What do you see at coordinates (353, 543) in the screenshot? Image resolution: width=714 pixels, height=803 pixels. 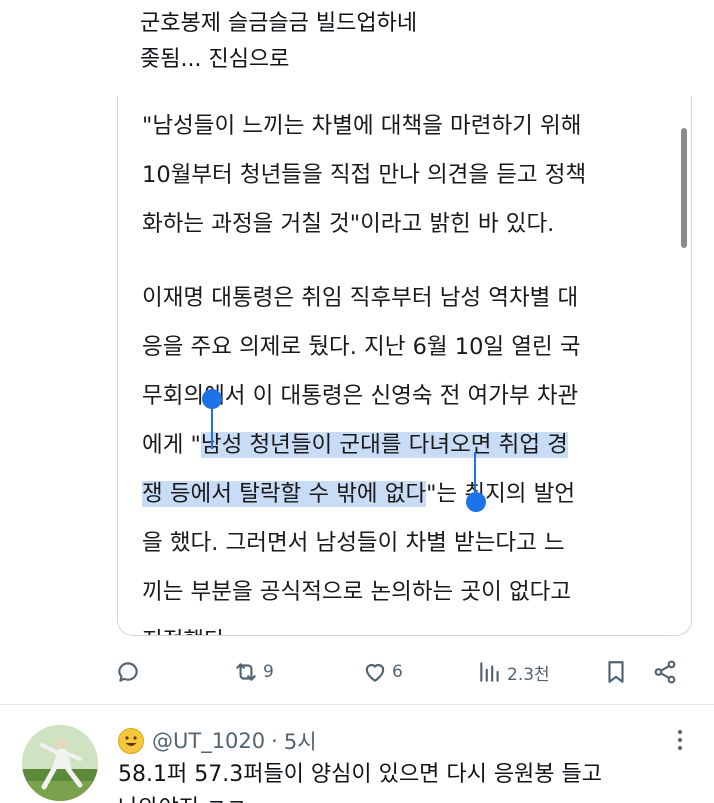 I see `quote-line: 을 했다. 그러면서 남성들이 차별 받는다고 느` at bounding box center [353, 543].